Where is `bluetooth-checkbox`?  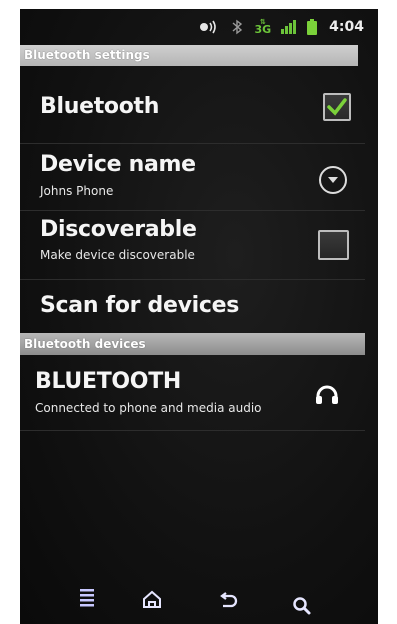
bluetooth-checkbox is located at coordinates (337, 107).